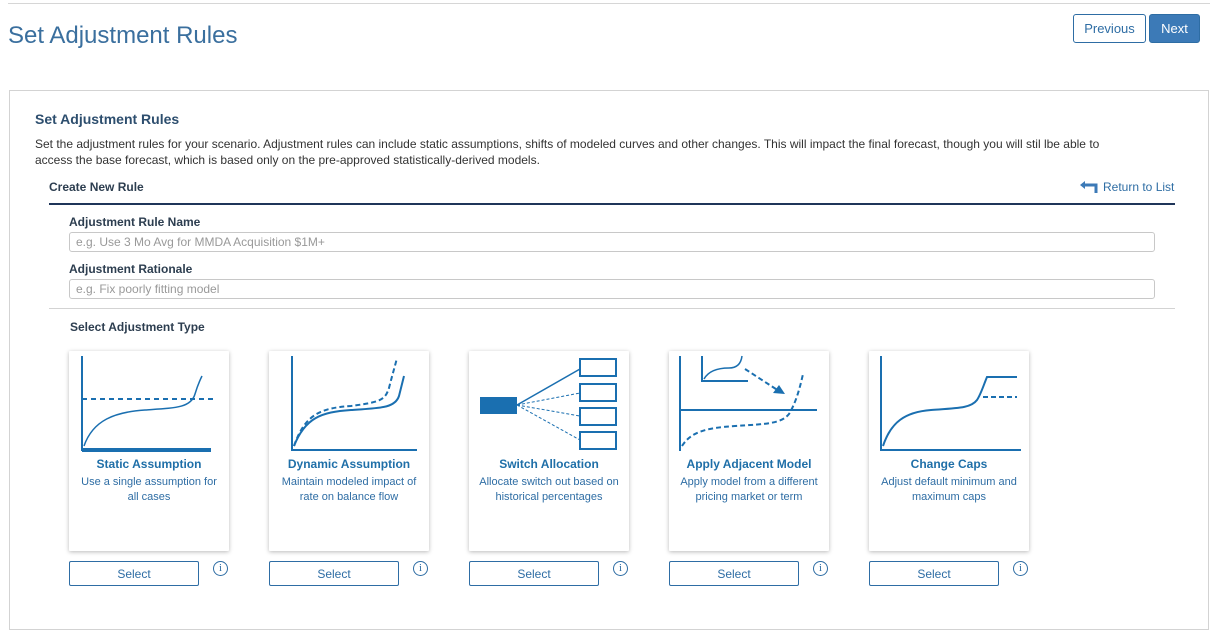  Describe the element at coordinates (612, 289) in the screenshot. I see `rationale-input` at that location.